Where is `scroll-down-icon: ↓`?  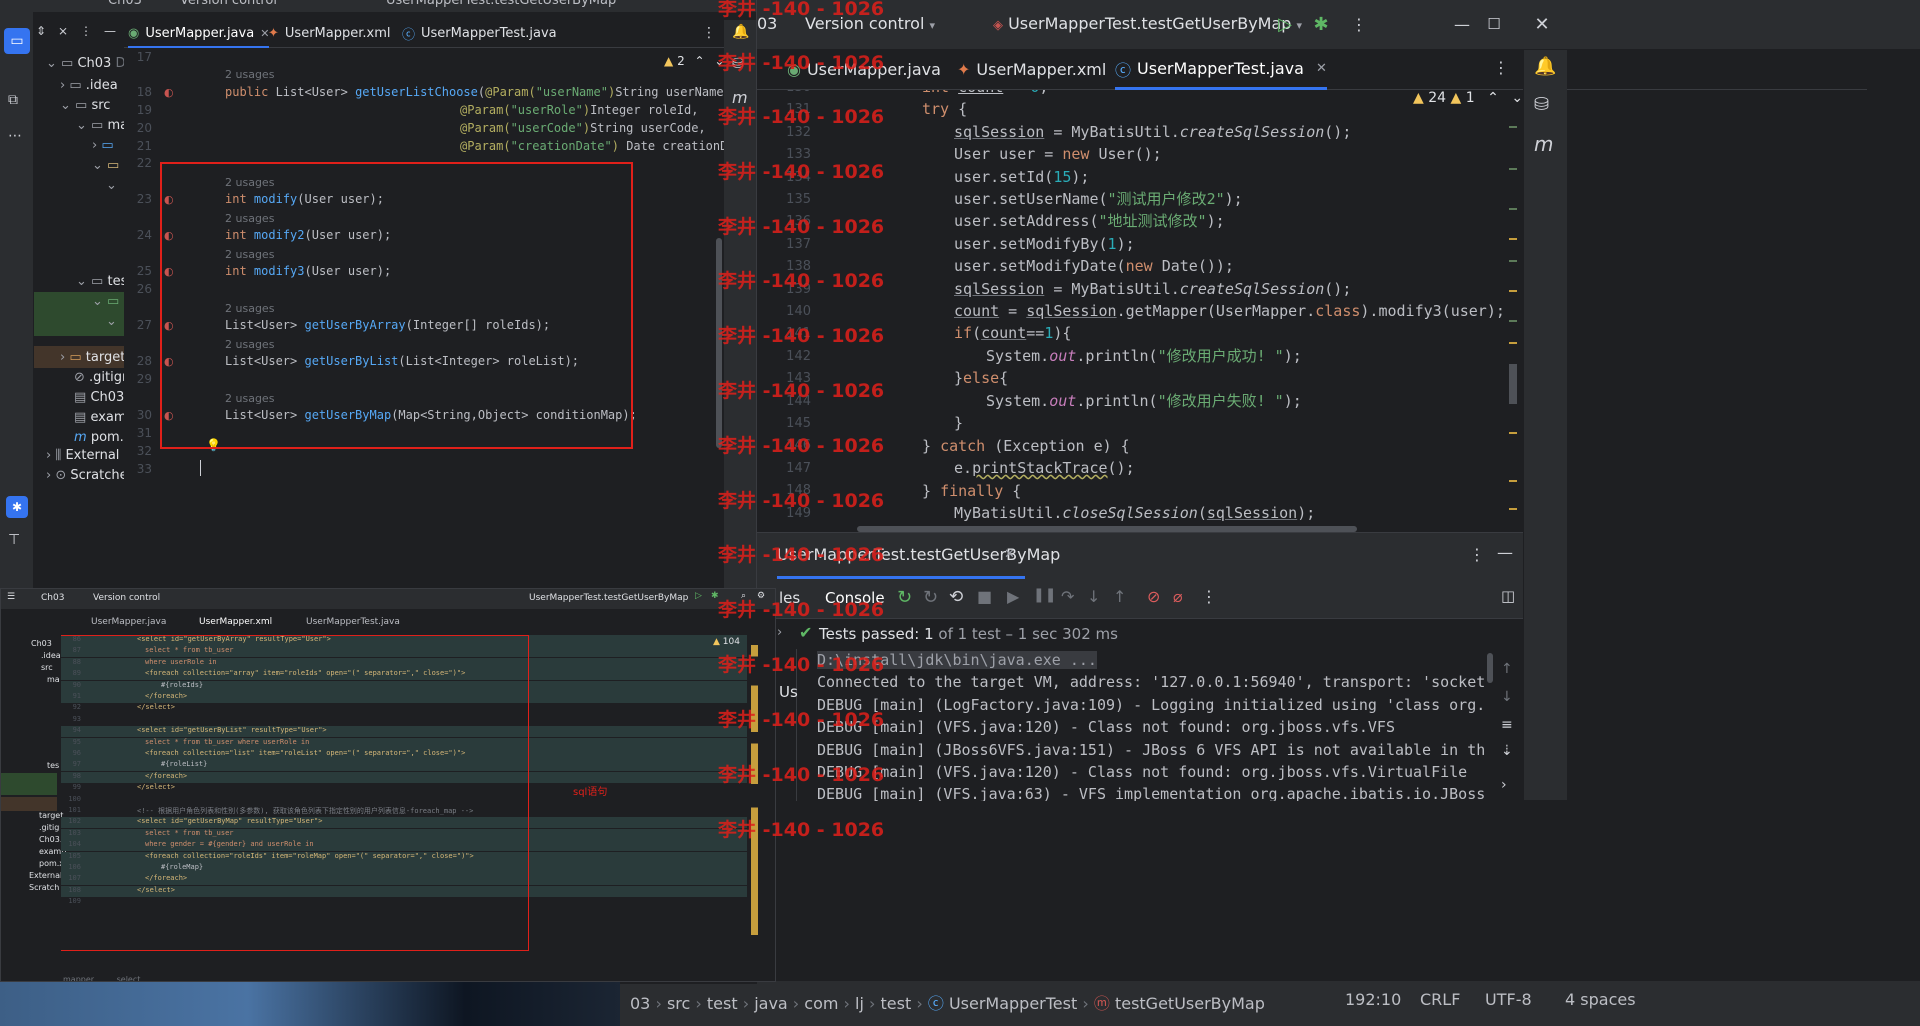 scroll-down-icon: ↓ is located at coordinates (1507, 697).